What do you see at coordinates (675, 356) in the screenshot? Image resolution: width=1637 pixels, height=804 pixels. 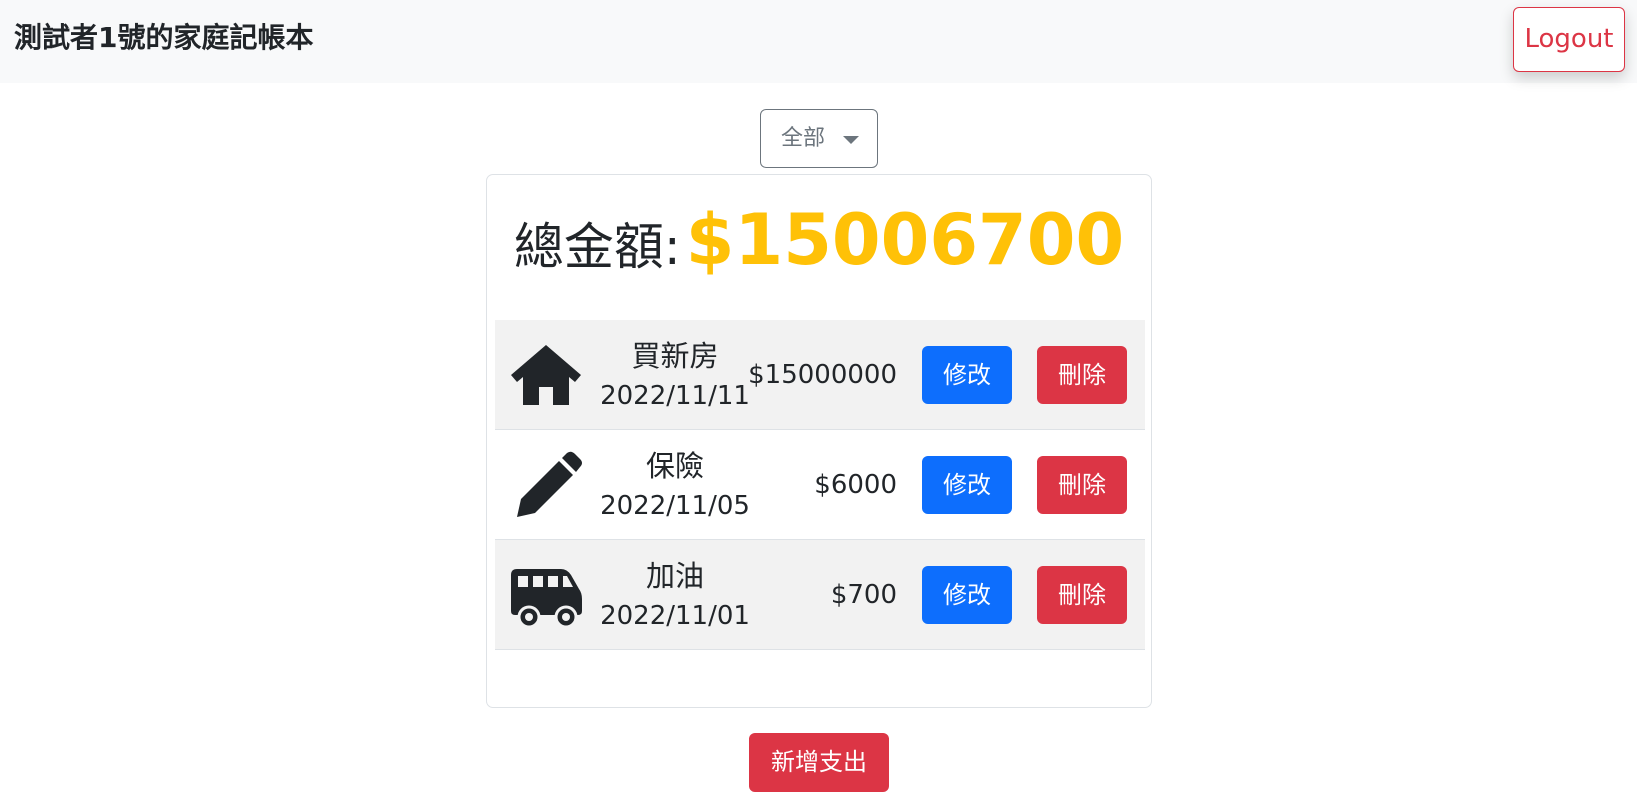 I see `expense-name: 買新房` at bounding box center [675, 356].